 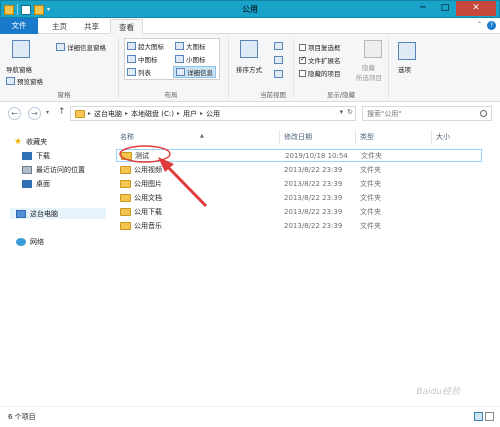 I want to click on computer-icon, so click(x=21, y=213).